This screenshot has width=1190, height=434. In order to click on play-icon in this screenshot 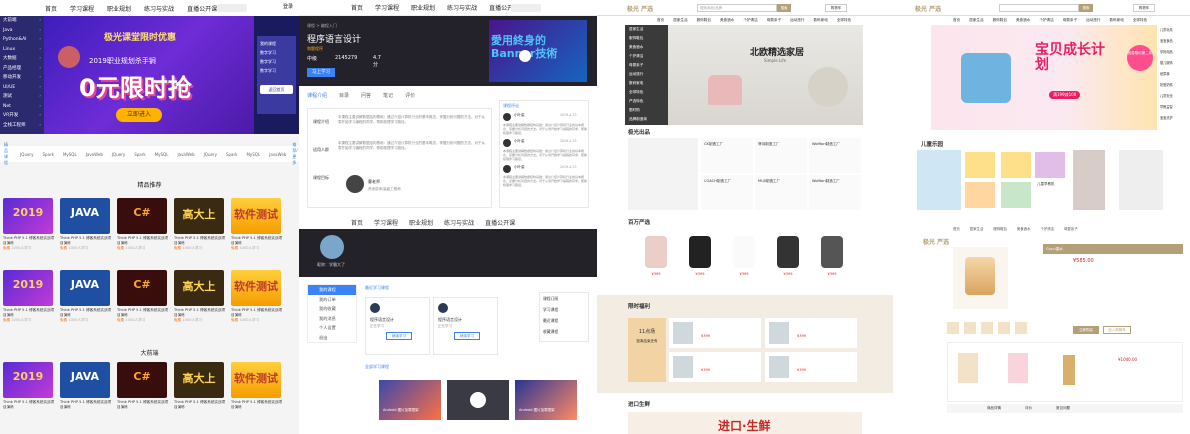, I will do `click(525, 56)`.